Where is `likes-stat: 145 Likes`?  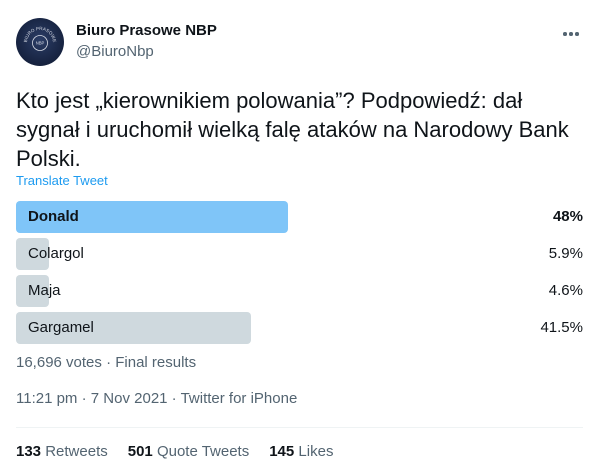
likes-stat: 145 Likes is located at coordinates (301, 451).